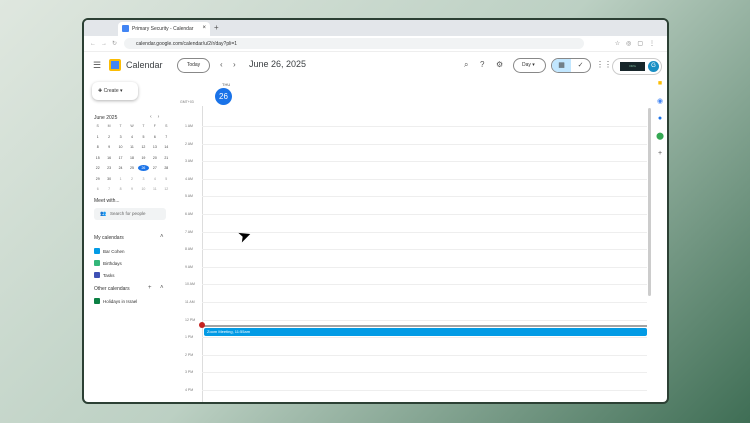  Describe the element at coordinates (143, 158) in the screenshot. I see `mini-cal-day: 19` at that location.